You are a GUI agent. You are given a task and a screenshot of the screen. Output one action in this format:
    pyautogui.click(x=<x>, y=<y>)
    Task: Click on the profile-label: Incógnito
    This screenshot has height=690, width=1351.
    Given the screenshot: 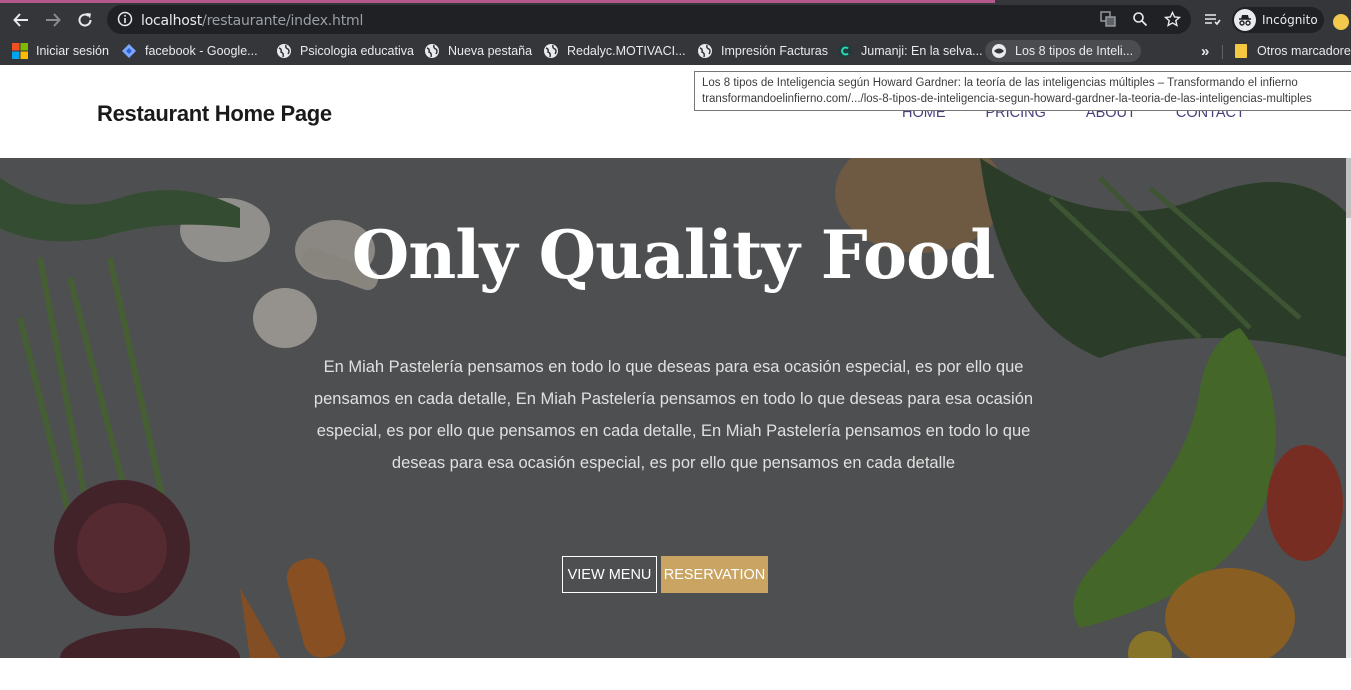 What is the action you would take?
    pyautogui.click(x=1290, y=20)
    